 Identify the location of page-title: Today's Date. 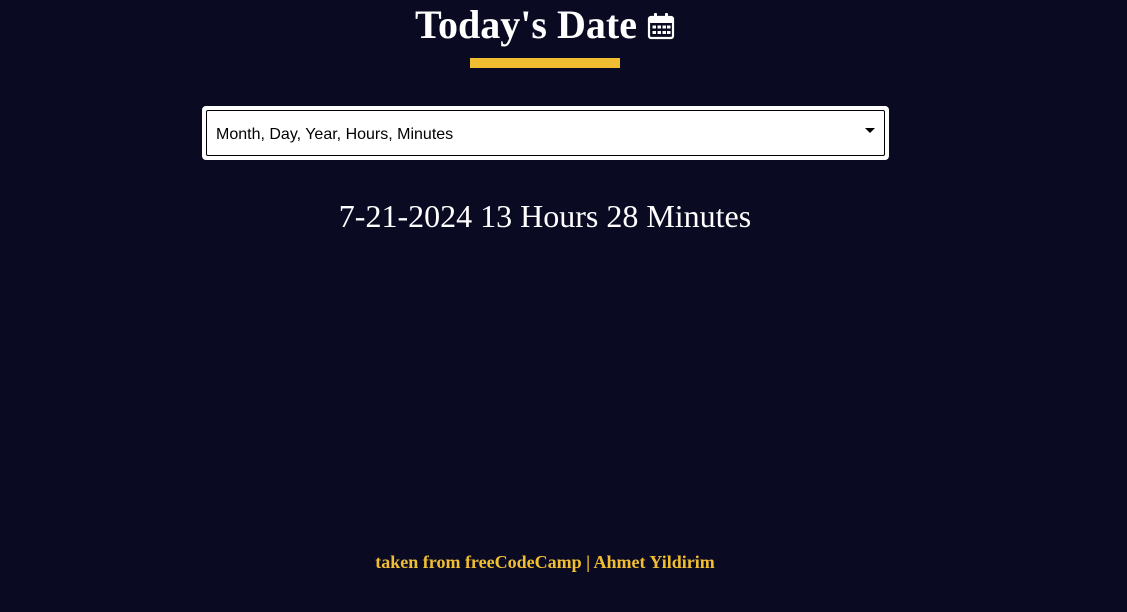
(526, 24).